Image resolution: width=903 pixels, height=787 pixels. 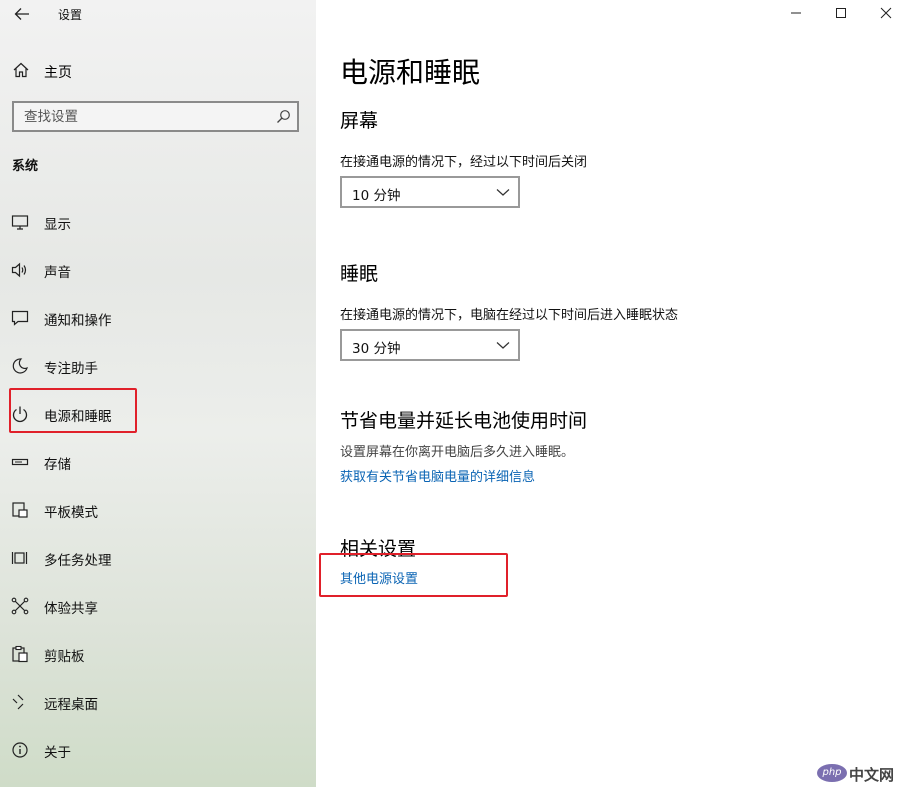 I want to click on sidebar-item-label: 声音, so click(x=57, y=273).